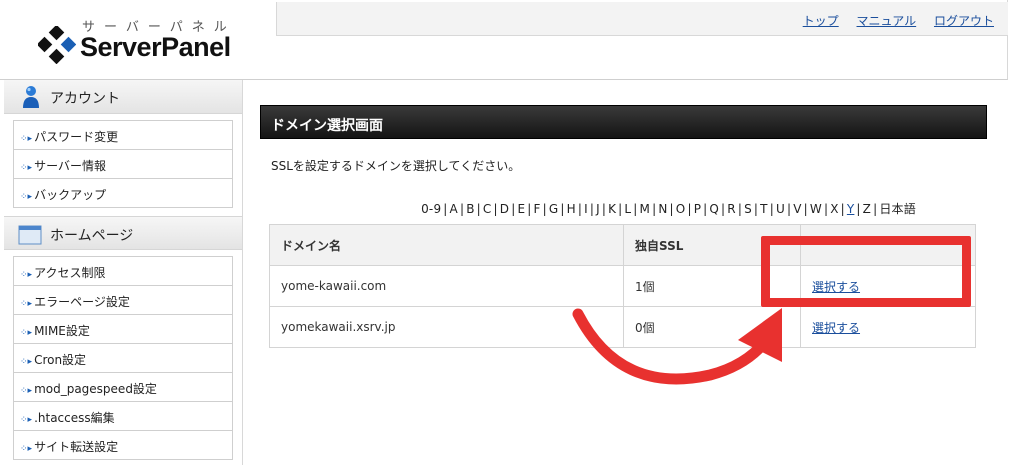 This screenshot has width=1012, height=465. I want to click on highlight-box-annotation, so click(866, 271).